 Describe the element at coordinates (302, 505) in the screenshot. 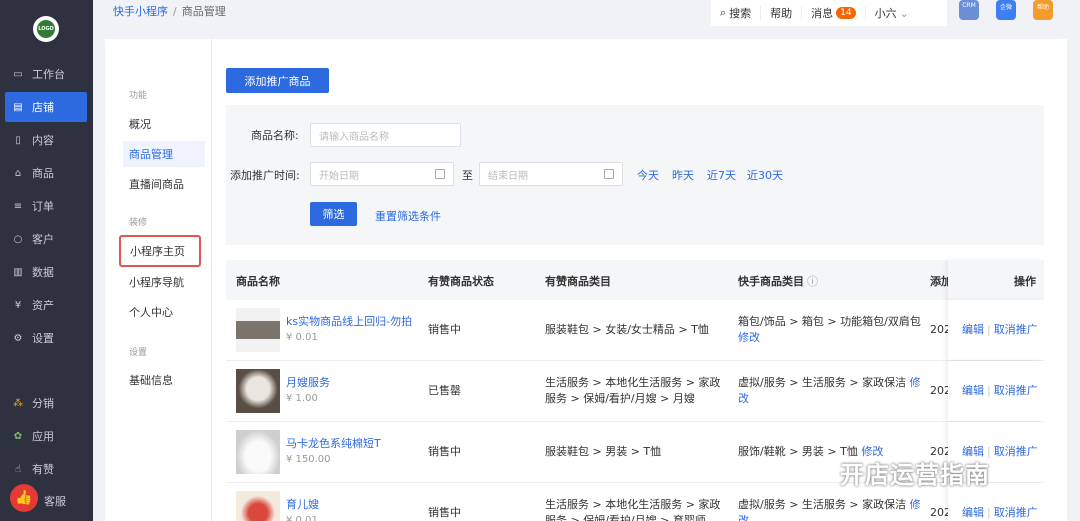

I see `product-name-link: 育儿嫂` at that location.